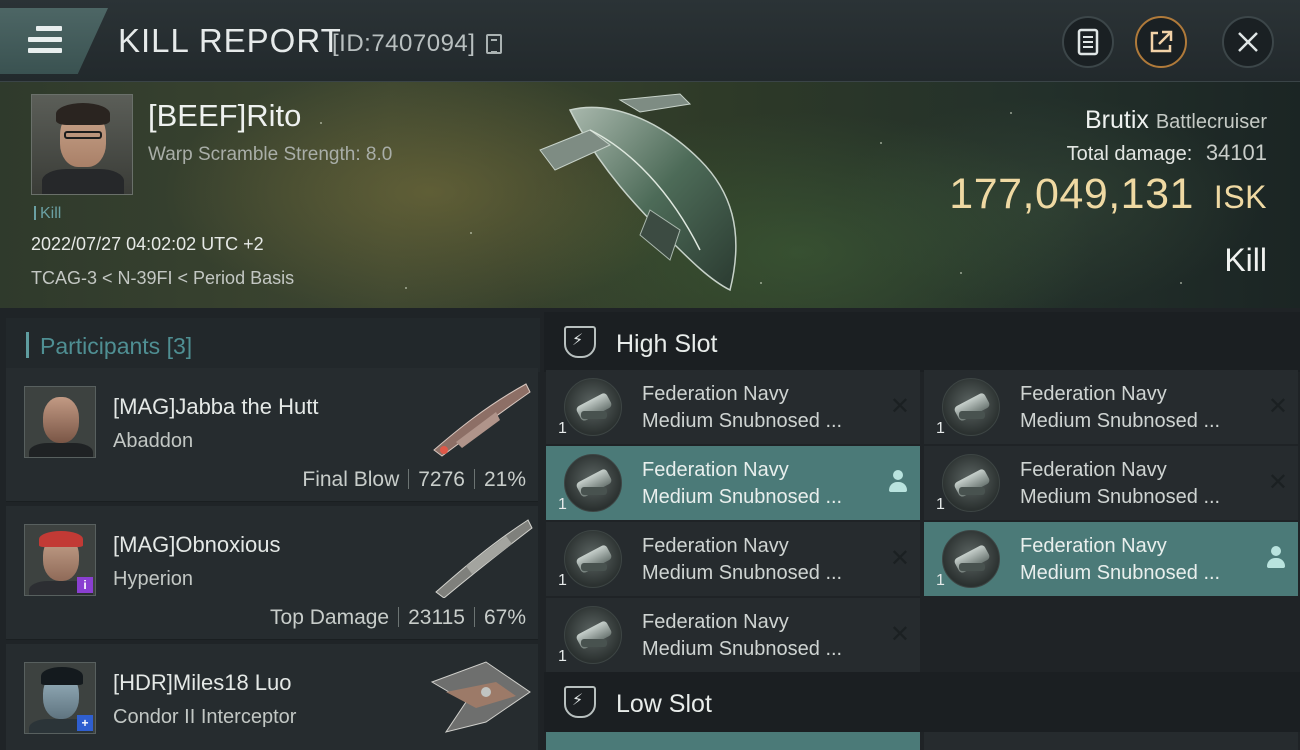 This screenshot has width=1300, height=750. What do you see at coordinates (47, 214) in the screenshot?
I see `kill-tag: Kill` at bounding box center [47, 214].